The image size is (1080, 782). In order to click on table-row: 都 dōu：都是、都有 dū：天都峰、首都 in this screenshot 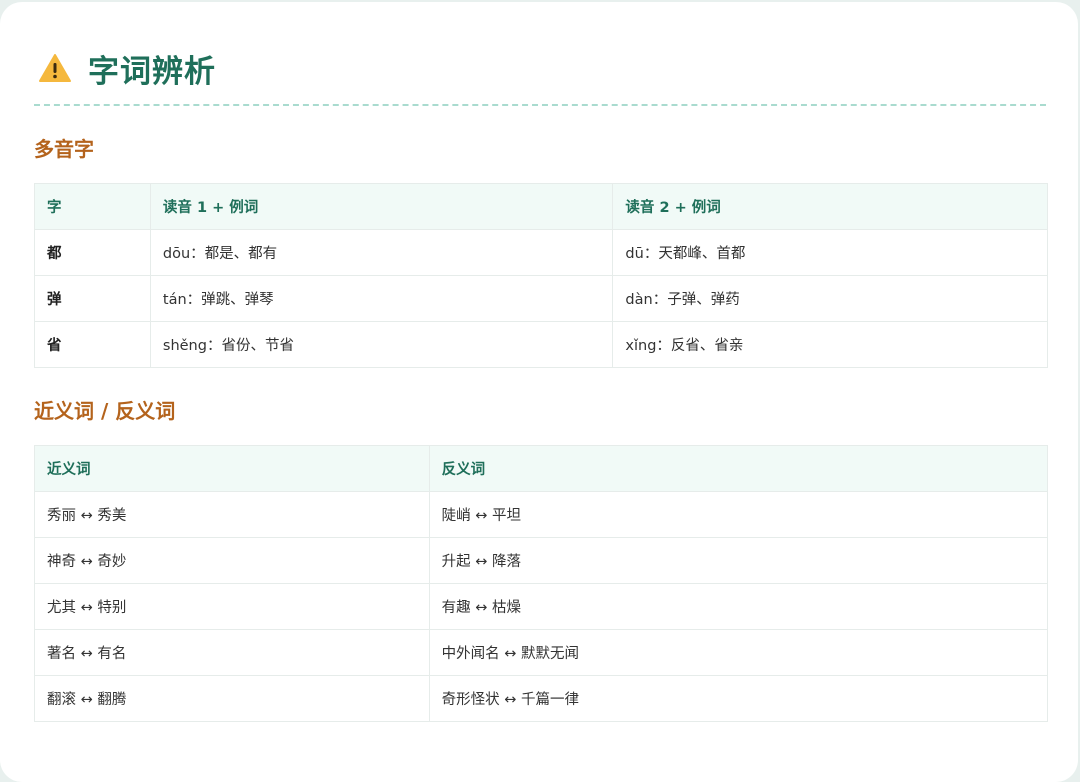, I will do `click(541, 252)`.